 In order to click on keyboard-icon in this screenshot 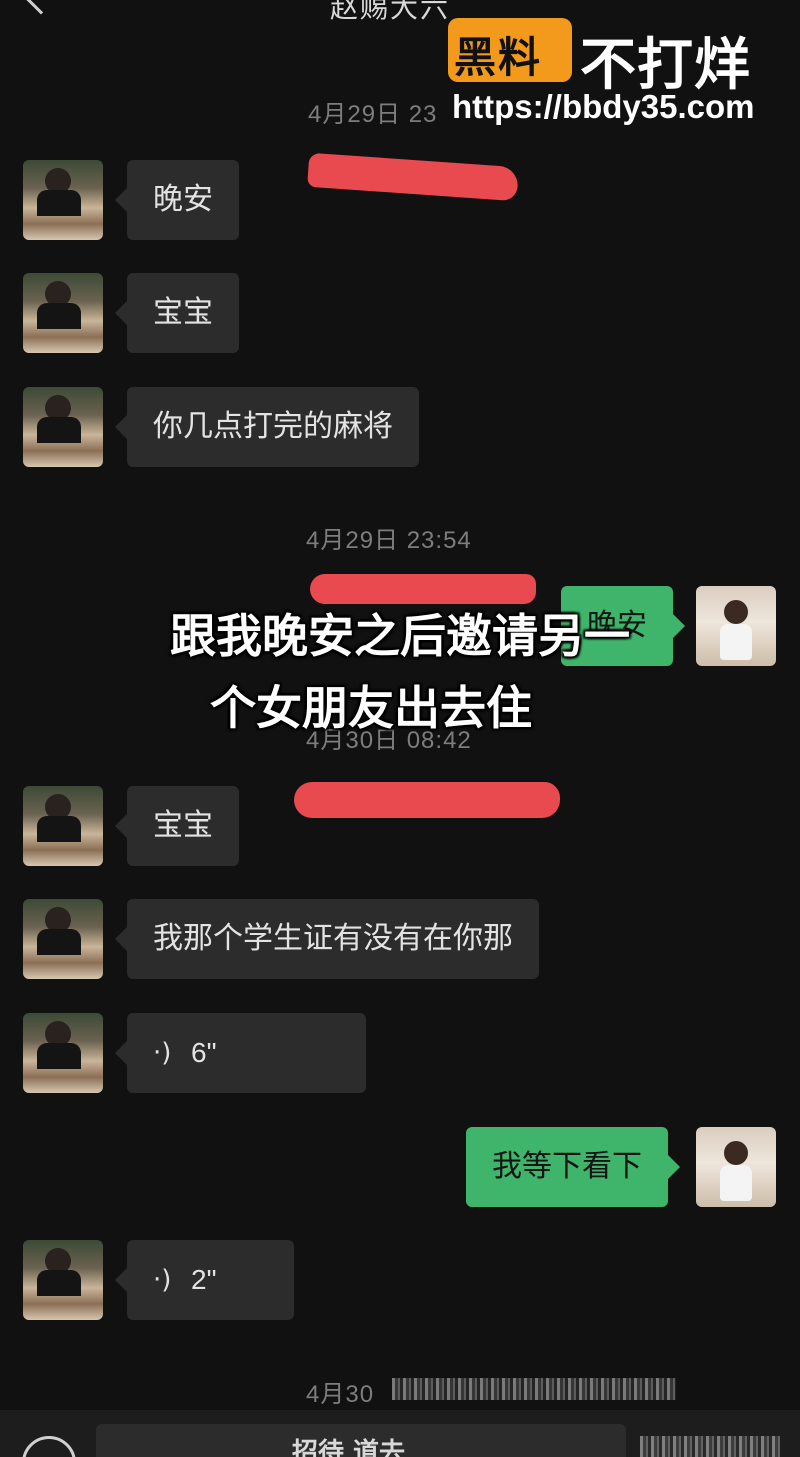, I will do `click(49, 1446)`.